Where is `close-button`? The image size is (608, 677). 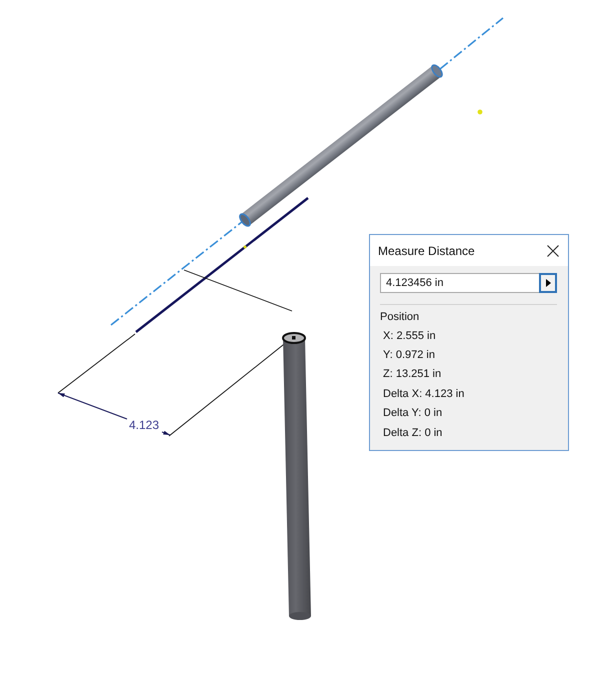
close-button is located at coordinates (553, 250).